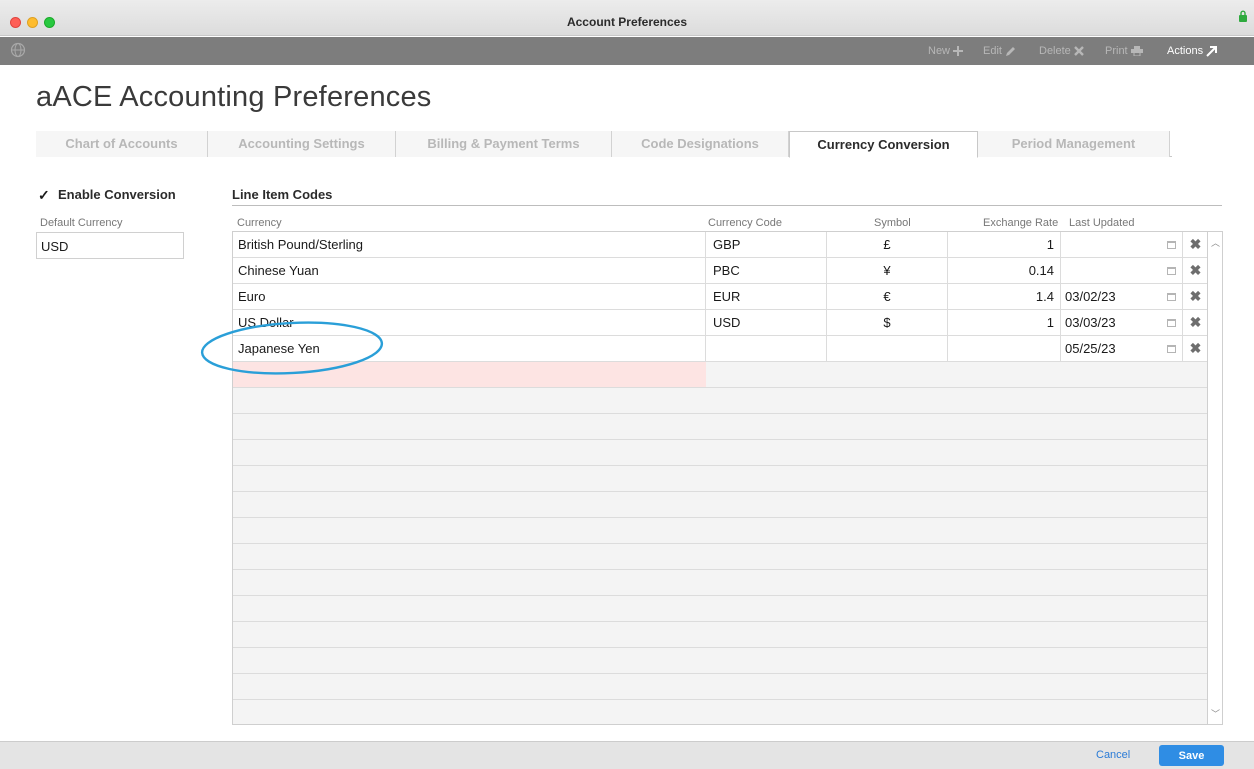  I want to click on currency-code-cell: GBP, so click(766, 244).